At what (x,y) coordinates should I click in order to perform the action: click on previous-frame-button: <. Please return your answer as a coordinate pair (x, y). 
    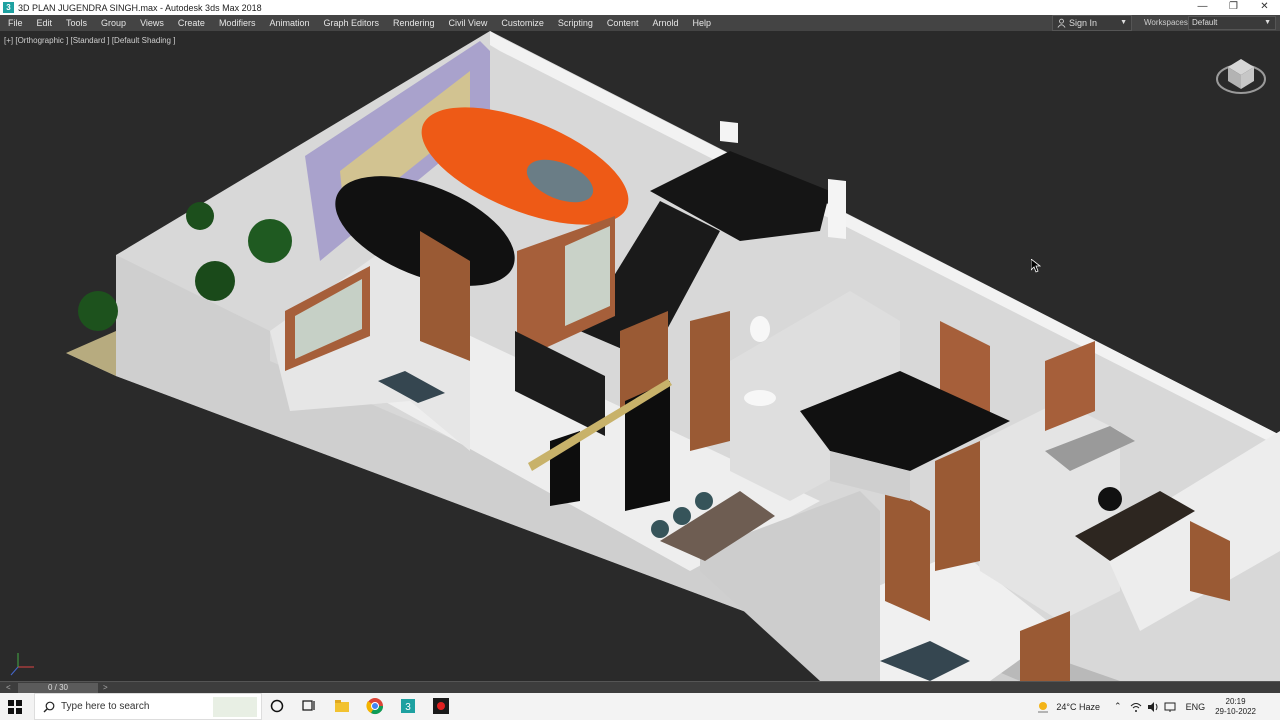
    Looking at the image, I should click on (8, 687).